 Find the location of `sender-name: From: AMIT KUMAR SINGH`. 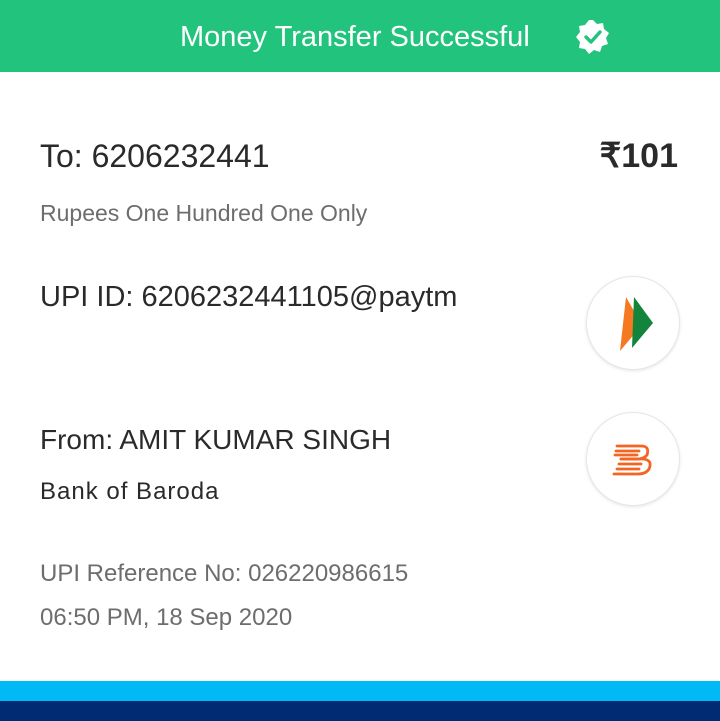

sender-name: From: AMIT KUMAR SINGH is located at coordinates (216, 439).